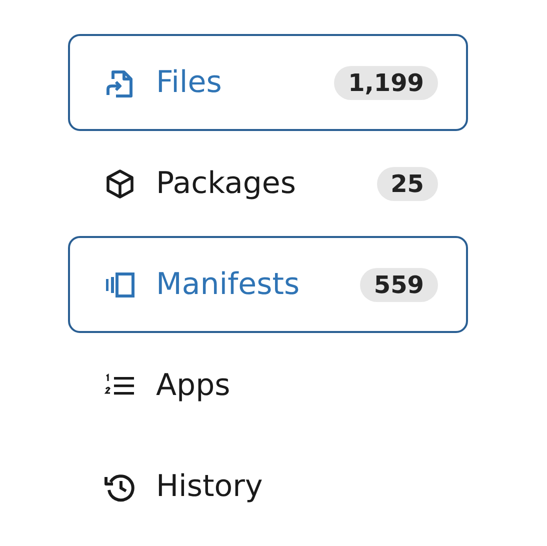 The image size is (547, 546). I want to click on cube-icon, so click(120, 184).